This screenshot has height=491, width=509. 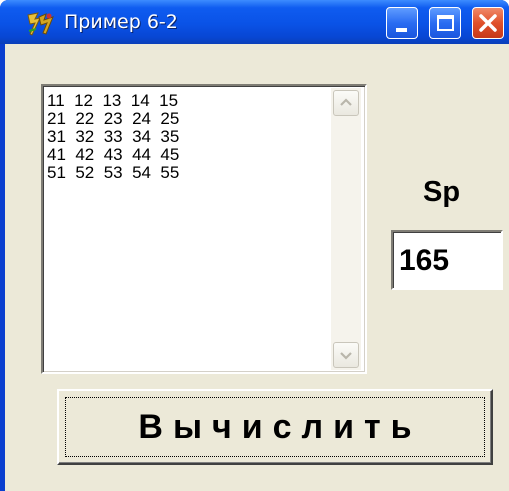 What do you see at coordinates (402, 23) in the screenshot?
I see `minimize-button` at bounding box center [402, 23].